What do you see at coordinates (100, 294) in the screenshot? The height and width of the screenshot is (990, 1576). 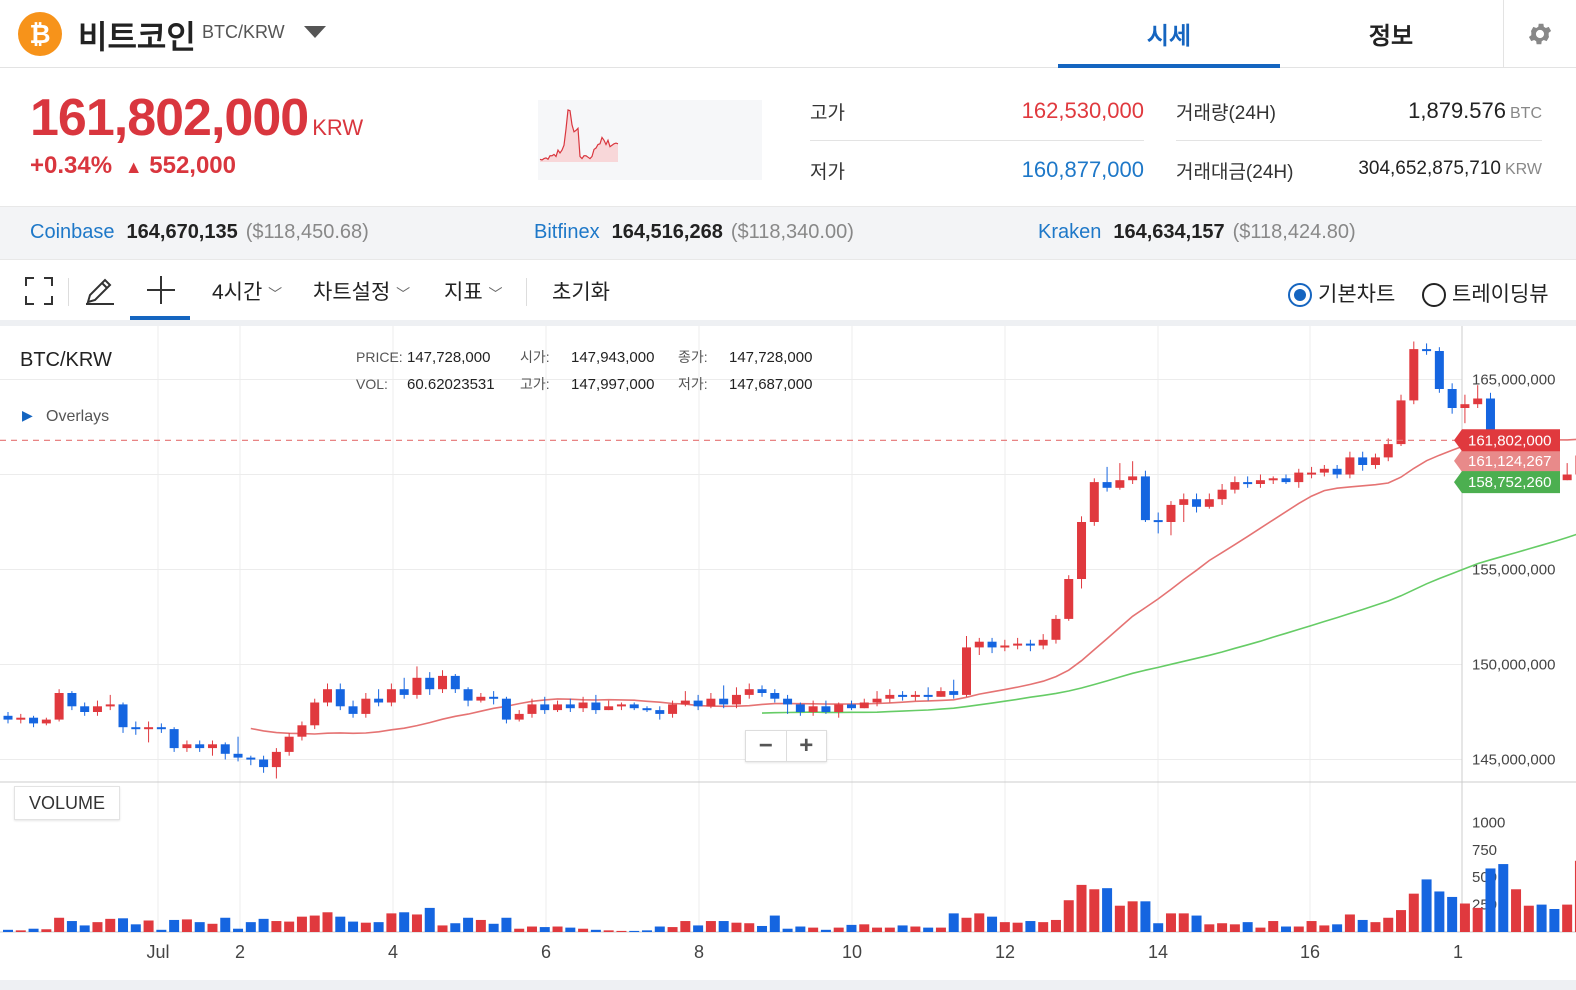 I see `draw-button` at bounding box center [100, 294].